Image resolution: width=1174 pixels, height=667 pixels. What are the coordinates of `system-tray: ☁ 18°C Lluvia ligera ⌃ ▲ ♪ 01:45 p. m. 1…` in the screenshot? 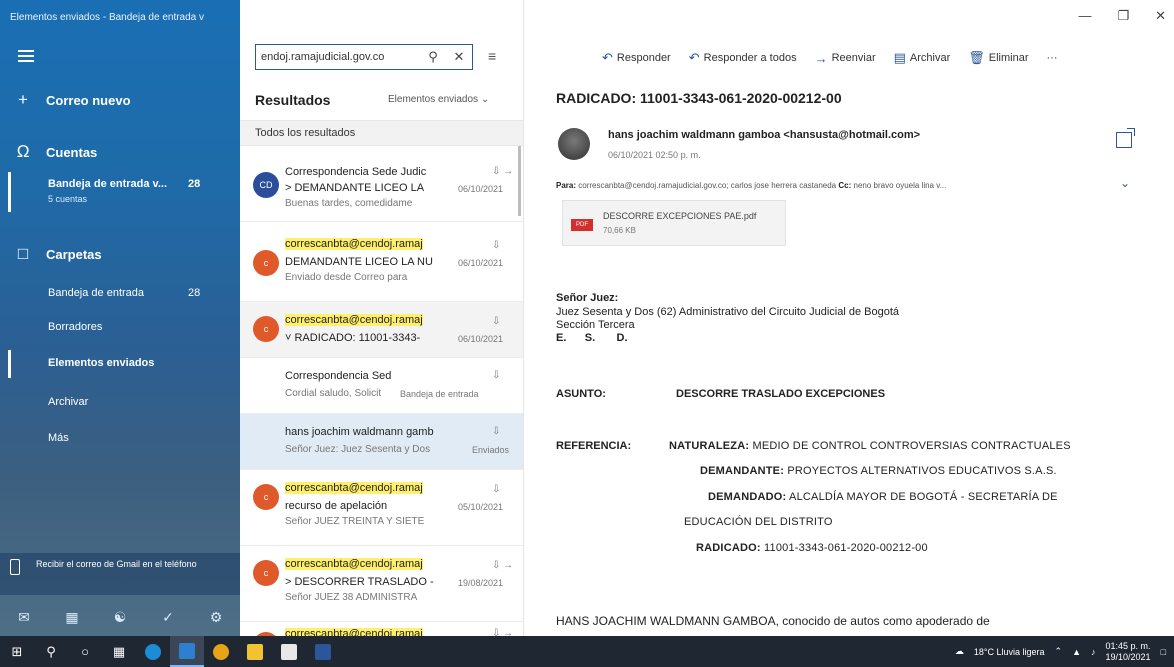 It's located at (1060, 651).